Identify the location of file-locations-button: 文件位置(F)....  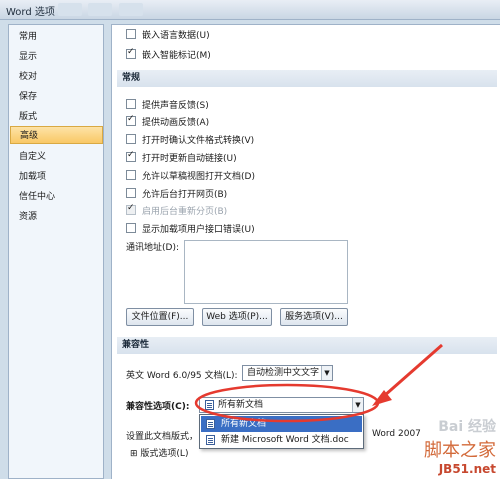
(160, 317).